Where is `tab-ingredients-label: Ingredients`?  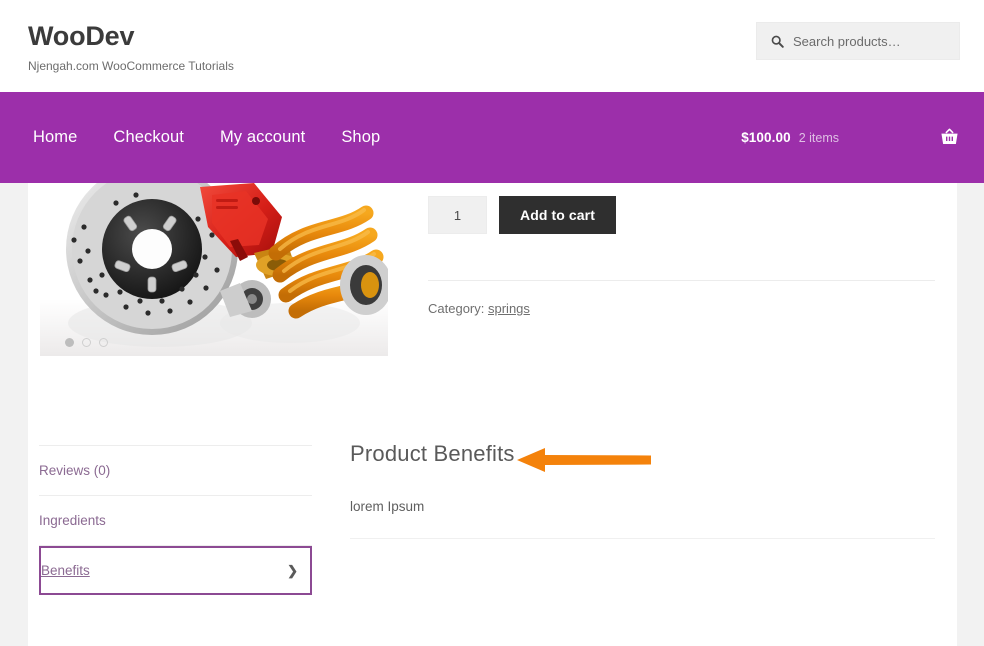 tab-ingredients-label: Ingredients is located at coordinates (72, 520).